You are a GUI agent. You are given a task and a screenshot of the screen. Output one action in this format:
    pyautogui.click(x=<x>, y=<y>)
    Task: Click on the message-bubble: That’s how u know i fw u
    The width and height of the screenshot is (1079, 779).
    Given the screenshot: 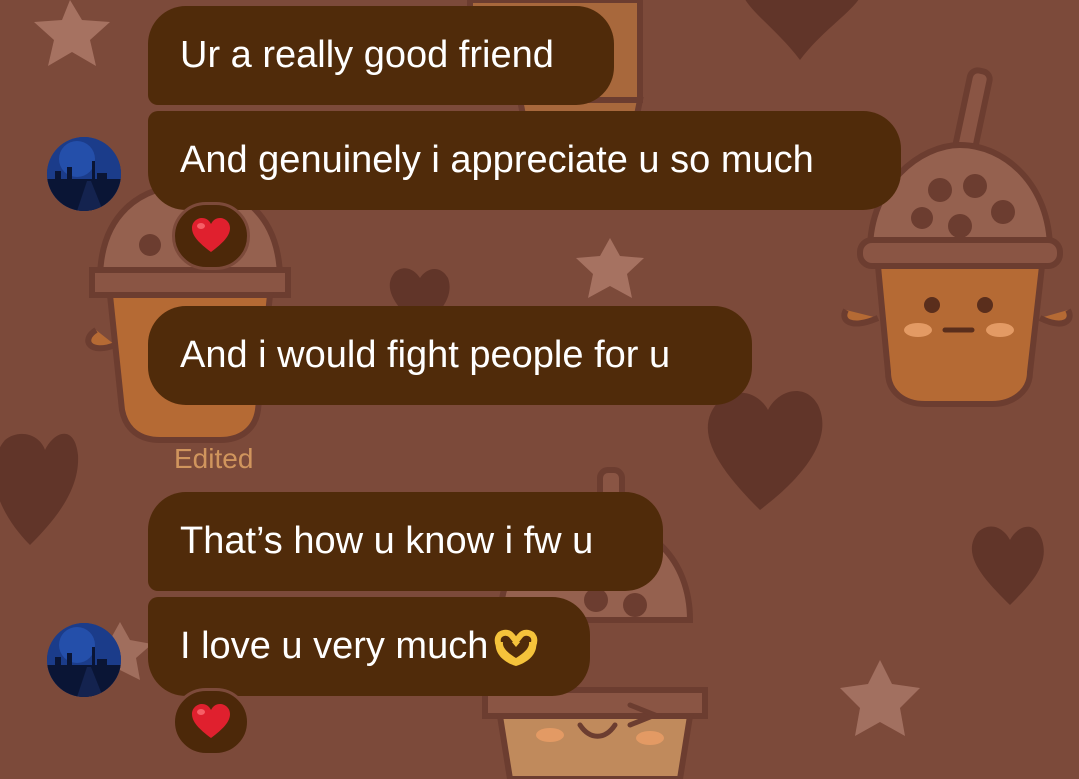 What is the action you would take?
    pyautogui.click(x=405, y=541)
    